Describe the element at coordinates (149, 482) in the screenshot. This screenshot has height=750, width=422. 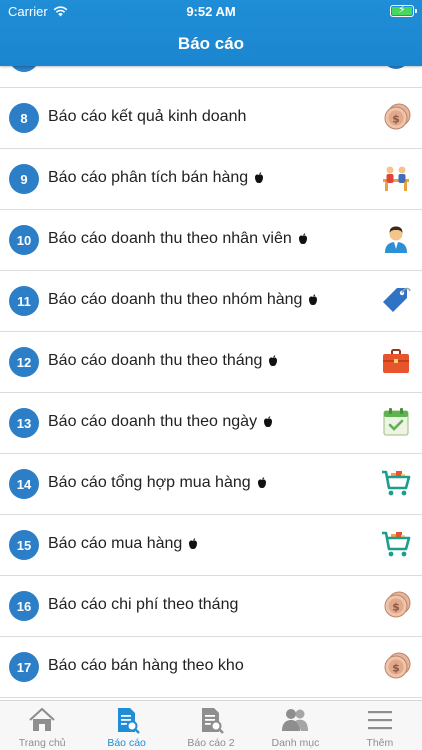
I see `item-label: Báo cáo tổng hợp mua hàng` at that location.